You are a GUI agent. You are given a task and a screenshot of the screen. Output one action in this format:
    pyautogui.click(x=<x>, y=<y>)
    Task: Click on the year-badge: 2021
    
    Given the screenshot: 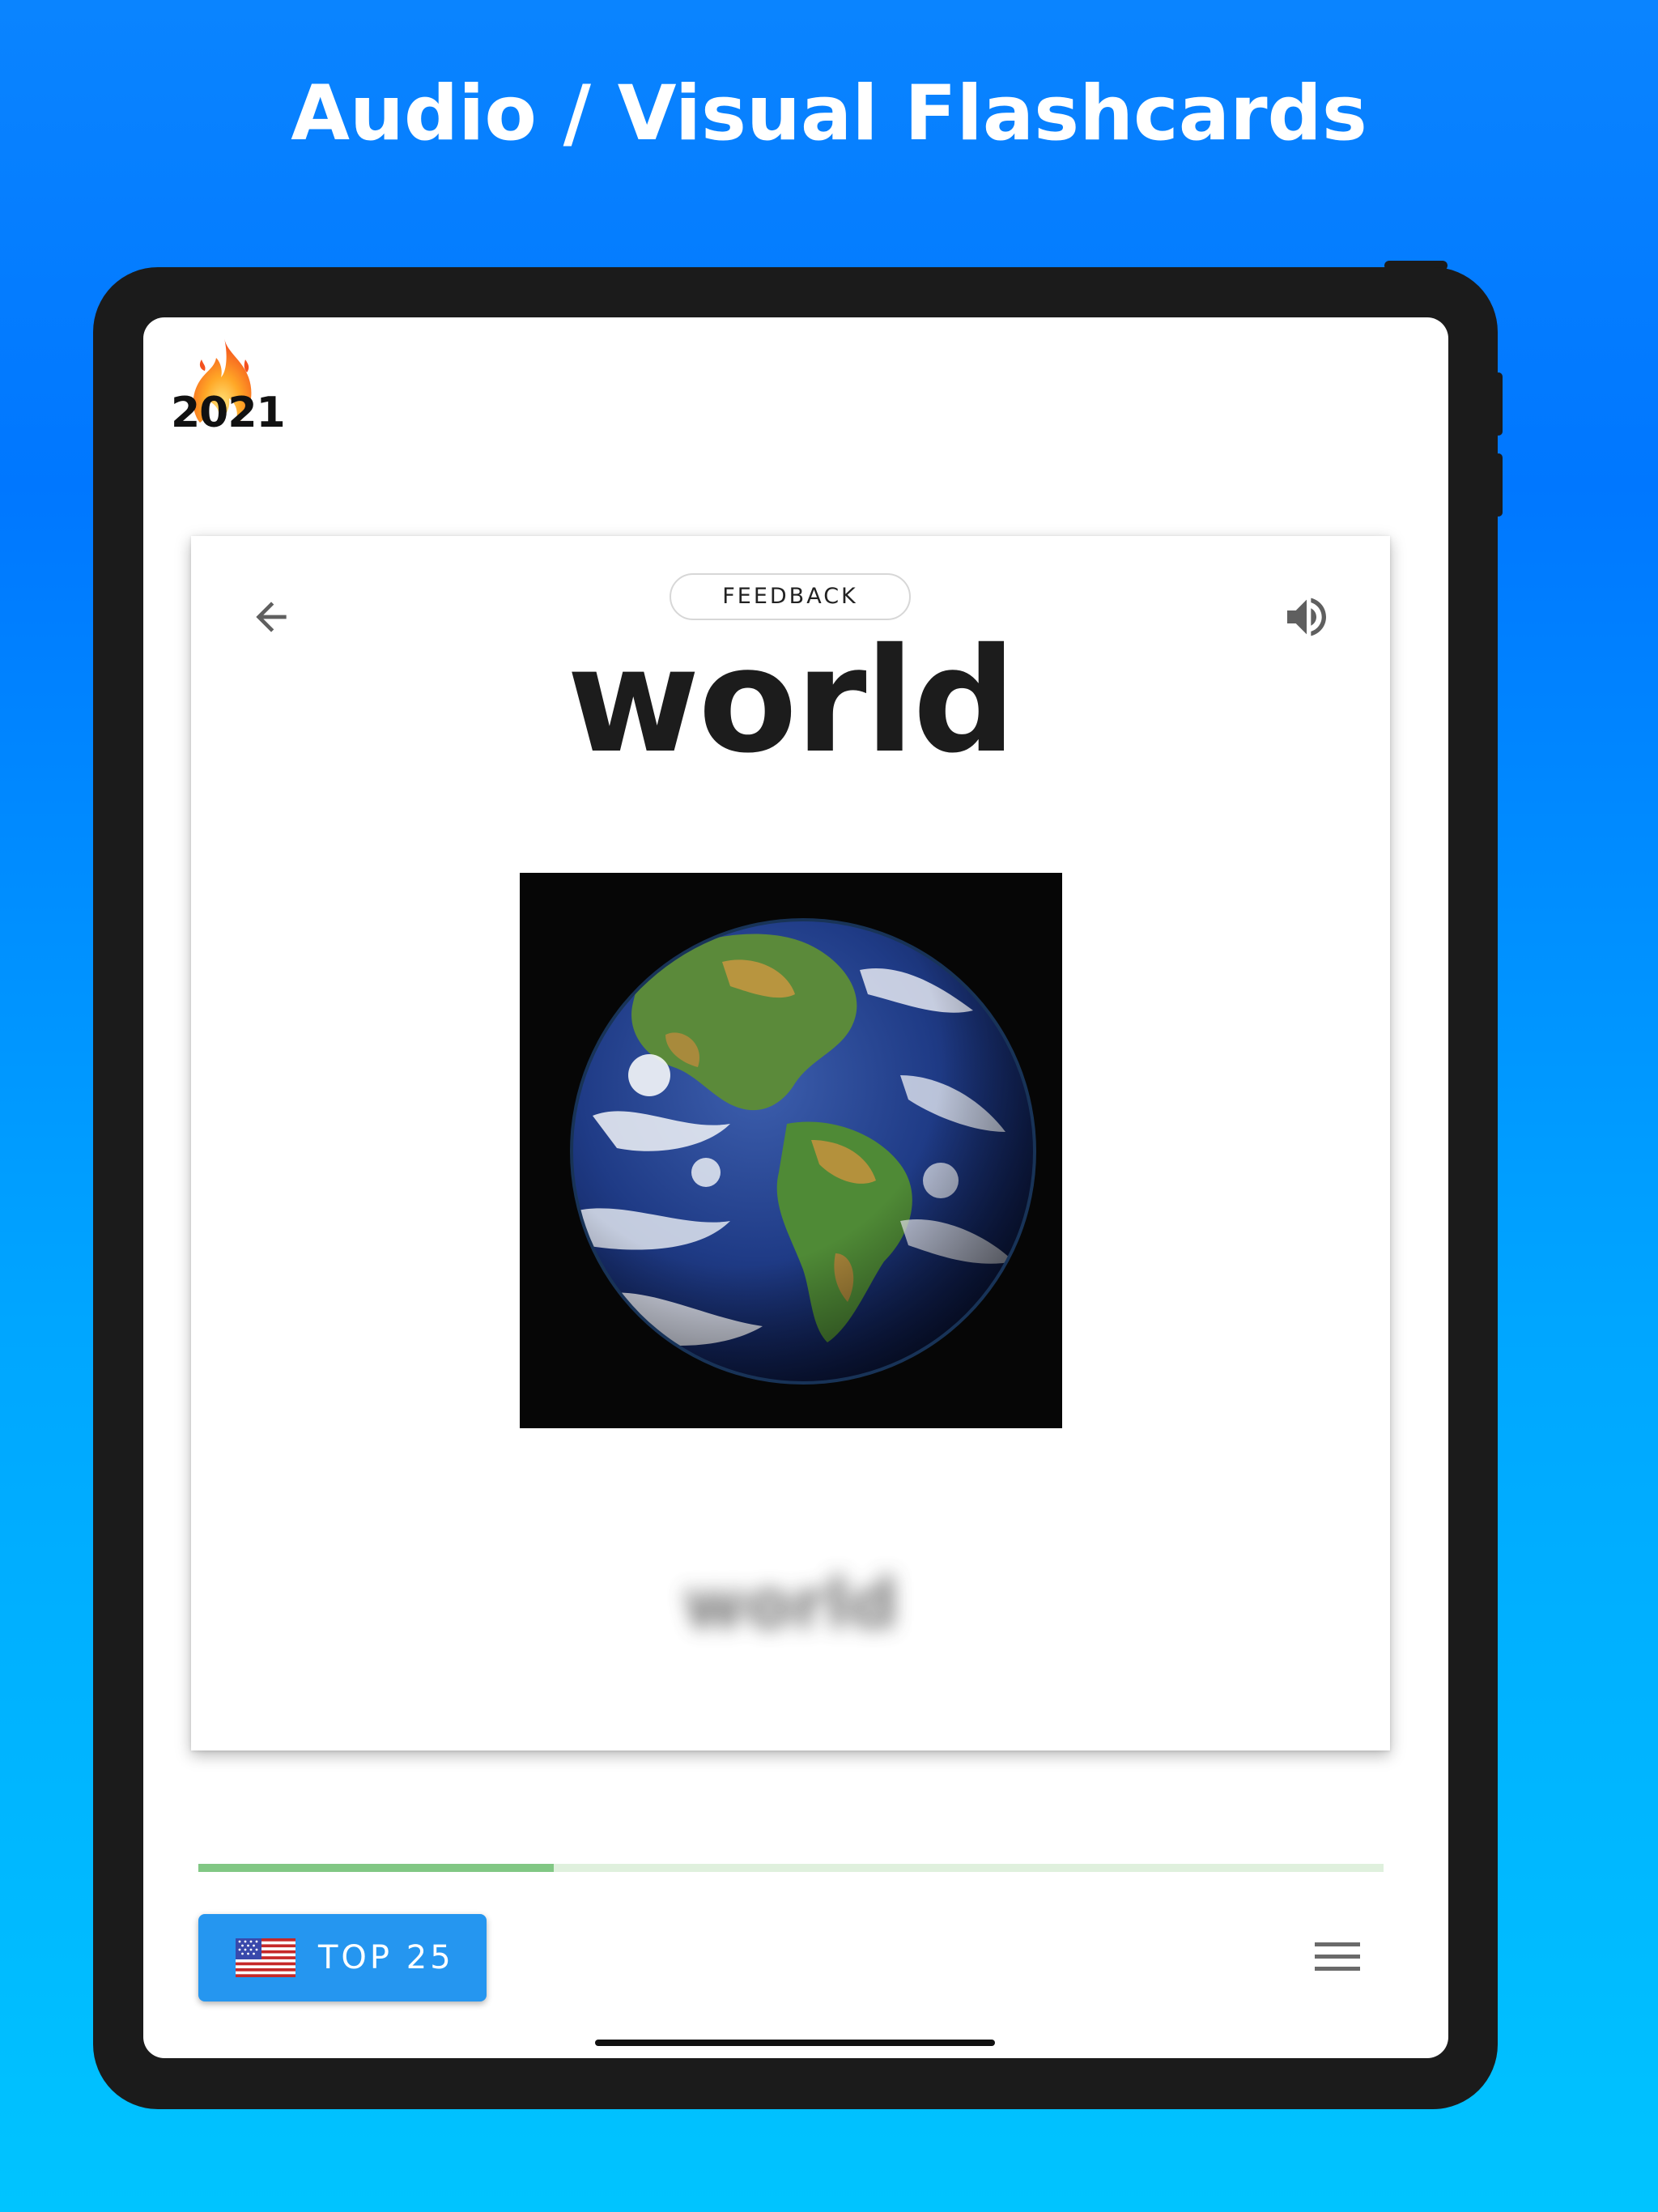 What is the action you would take?
    pyautogui.click(x=228, y=386)
    